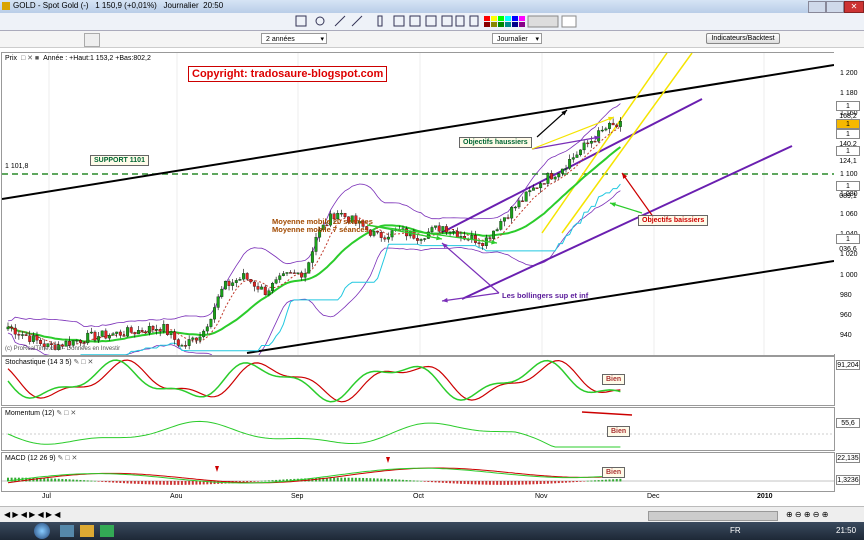 Image resolution: width=864 pixels, height=540 pixels. Describe the element at coordinates (119, 160) in the screenshot. I see `support-label: SUPPORT 1101` at that location.